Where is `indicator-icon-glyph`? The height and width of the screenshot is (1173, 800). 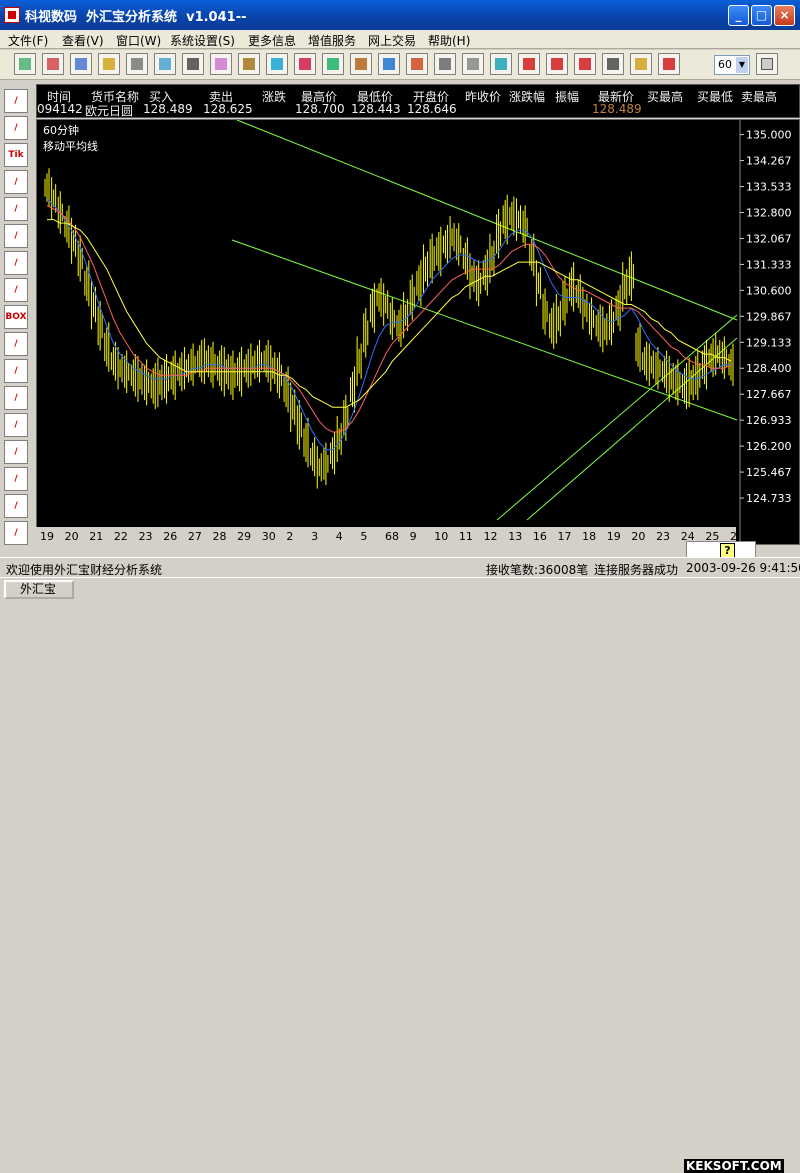
indicator-icon-glyph is located at coordinates (361, 64).